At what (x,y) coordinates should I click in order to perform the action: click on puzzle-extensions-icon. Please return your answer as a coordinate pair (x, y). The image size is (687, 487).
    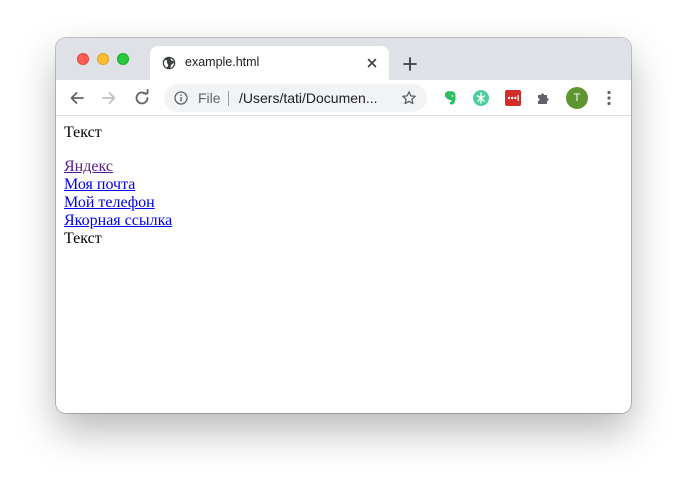
    Looking at the image, I should click on (544, 98).